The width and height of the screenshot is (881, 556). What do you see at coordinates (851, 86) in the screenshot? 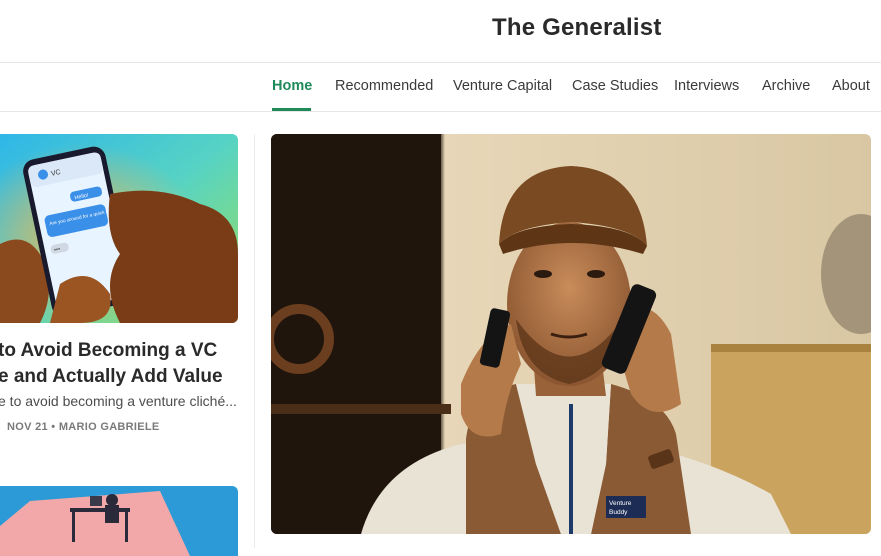
I see `nav-item-about: About` at bounding box center [851, 86].